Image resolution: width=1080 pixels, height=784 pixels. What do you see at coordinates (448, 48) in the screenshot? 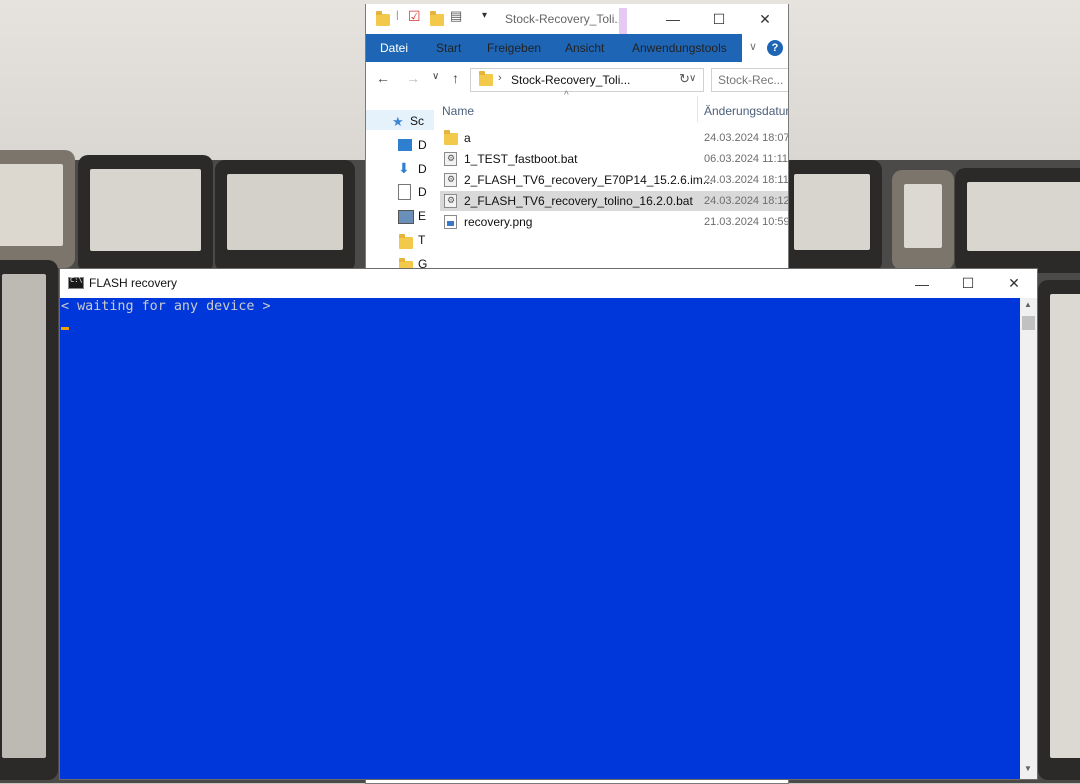
I see `tab-start: Start` at bounding box center [448, 48].